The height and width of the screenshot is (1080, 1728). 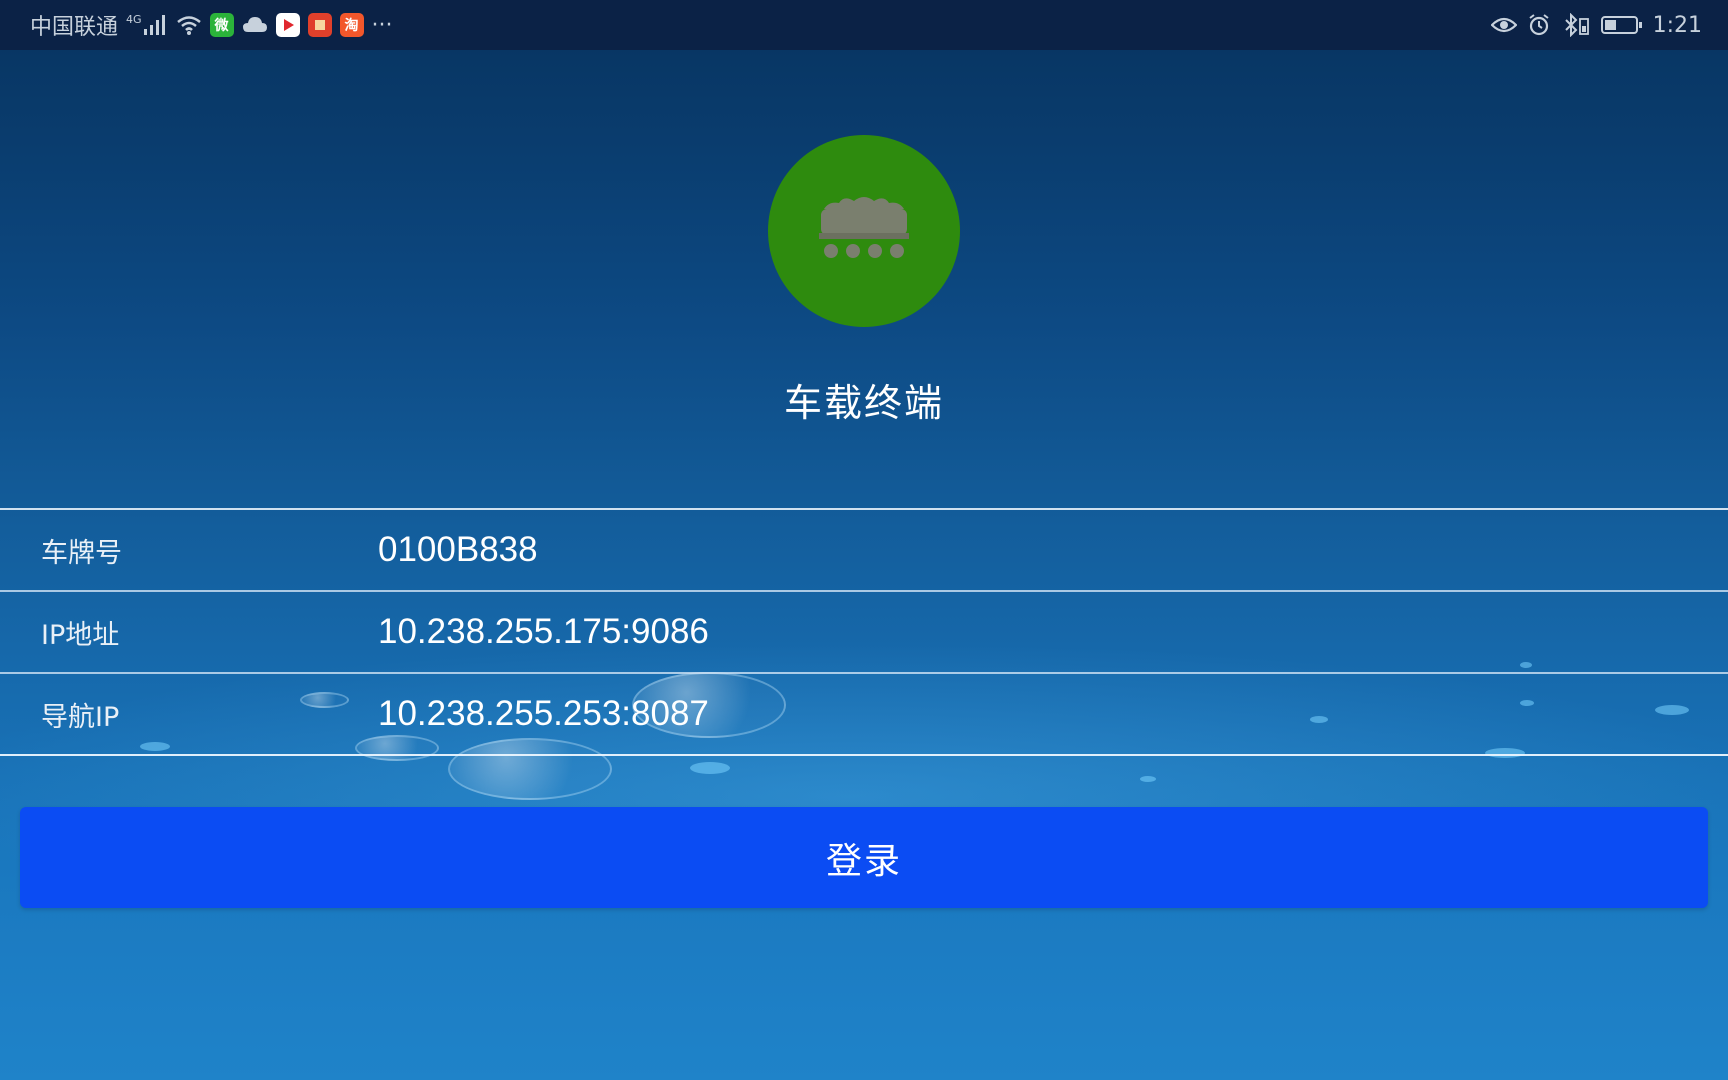 What do you see at coordinates (287, 25) in the screenshot?
I see `video-app-icon` at bounding box center [287, 25].